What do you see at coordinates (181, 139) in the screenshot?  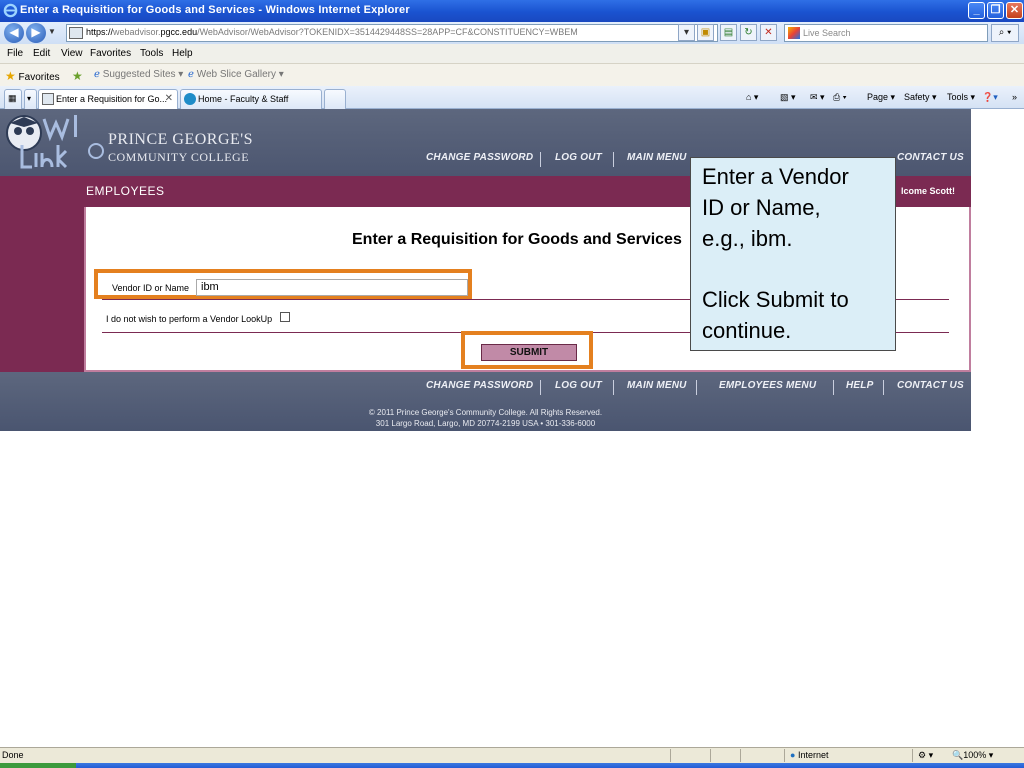 I see `college-name: PRINCE GEORGE'S` at bounding box center [181, 139].